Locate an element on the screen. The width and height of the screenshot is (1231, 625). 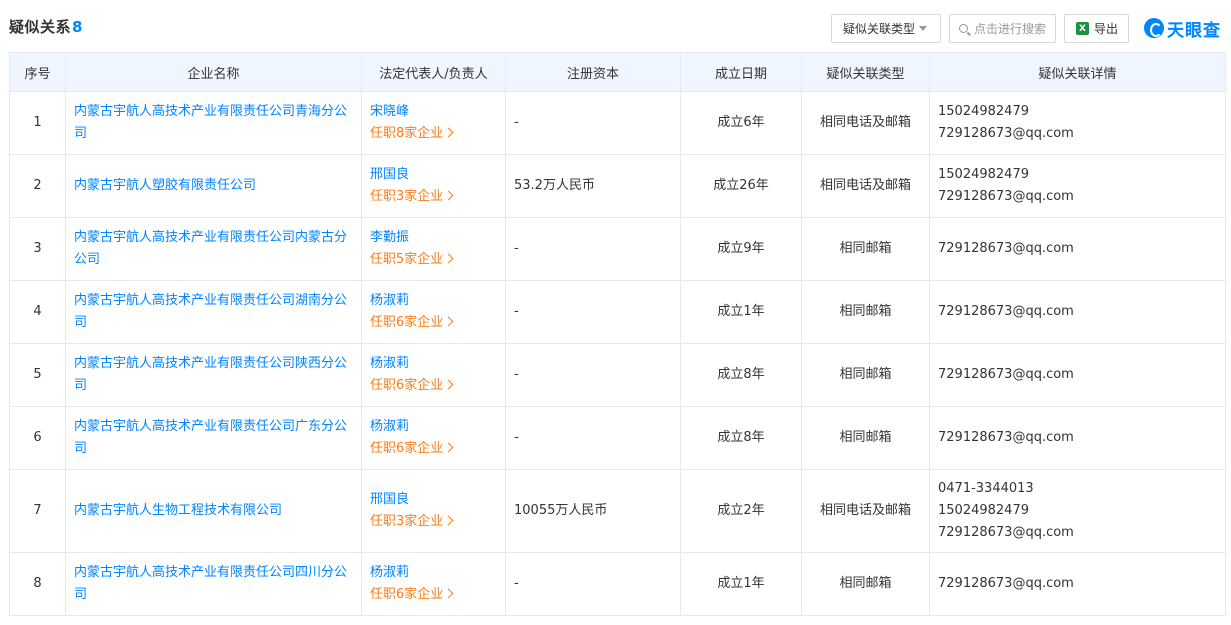
row-index: 7 is located at coordinates (37, 511).